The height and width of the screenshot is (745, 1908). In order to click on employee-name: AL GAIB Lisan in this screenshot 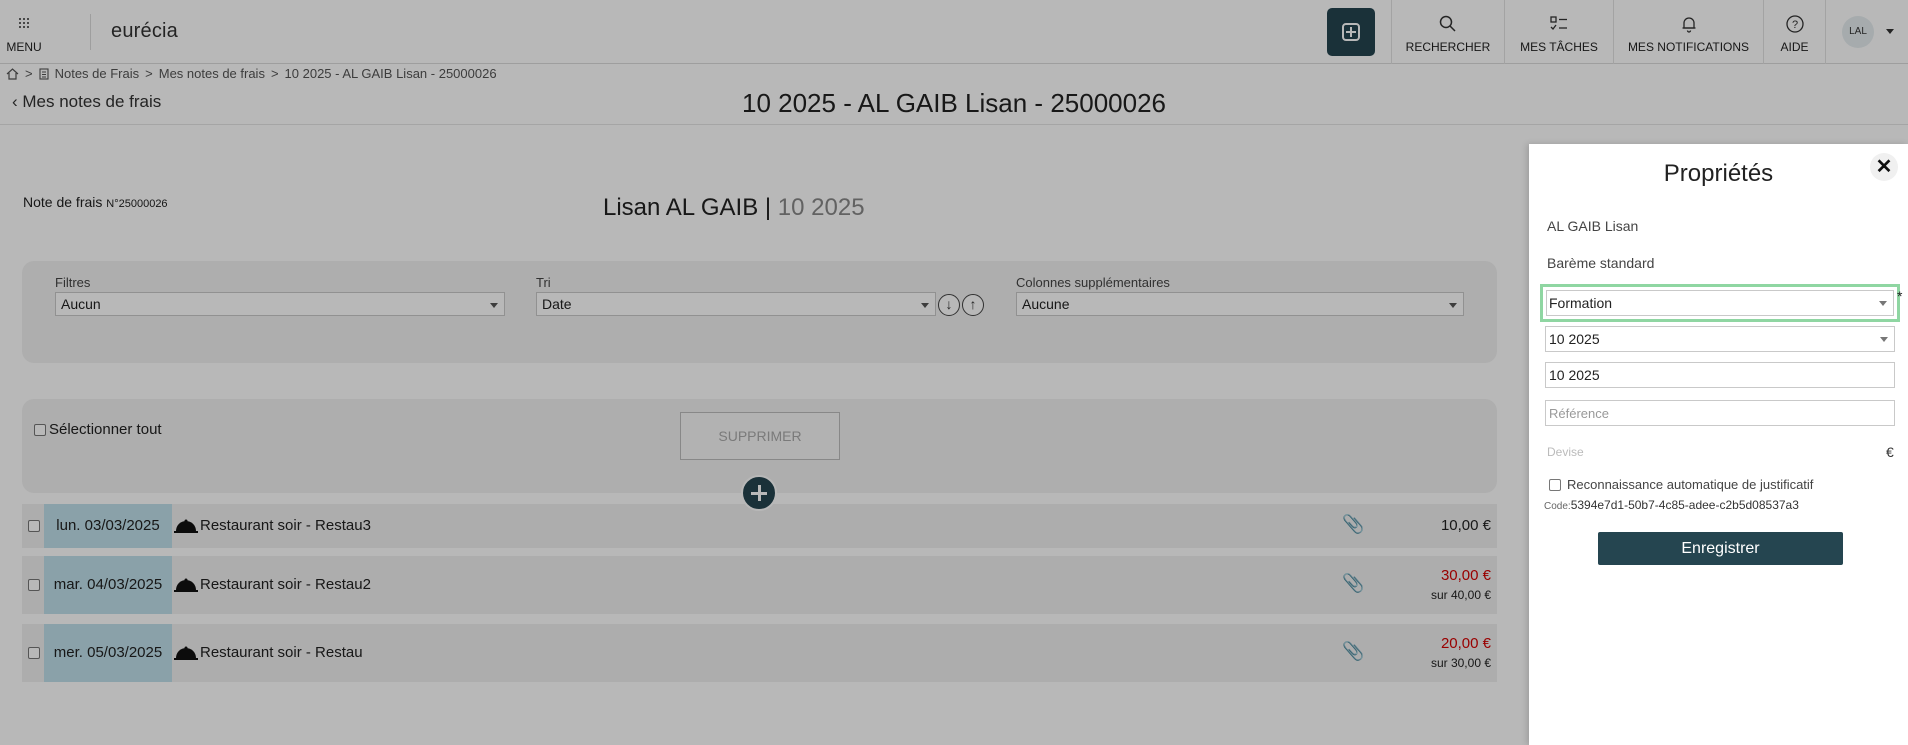, I will do `click(1593, 226)`.